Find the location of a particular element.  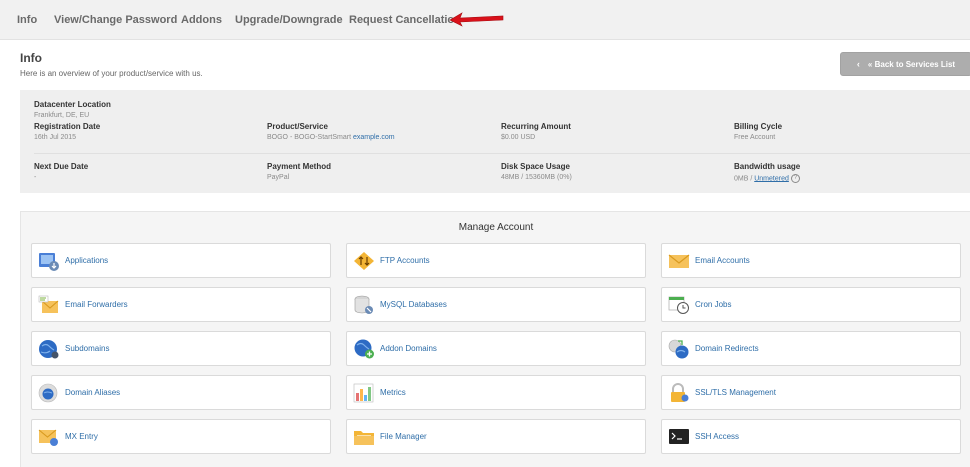

metrics-card: Metrics is located at coordinates (496, 392).